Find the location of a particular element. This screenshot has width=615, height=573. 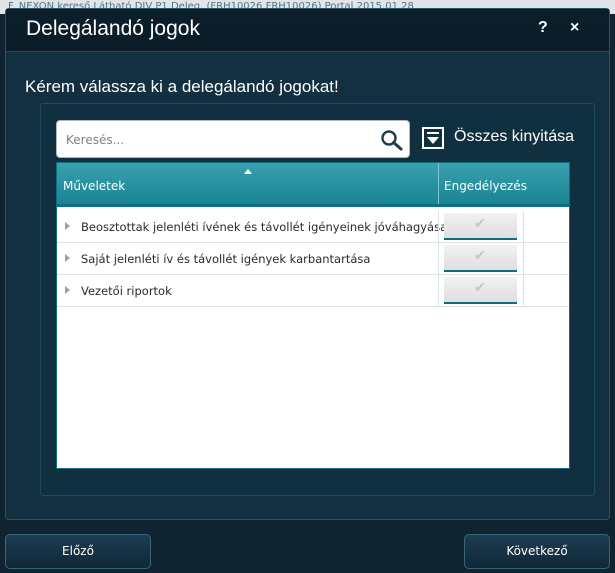

search-box is located at coordinates (233, 139).